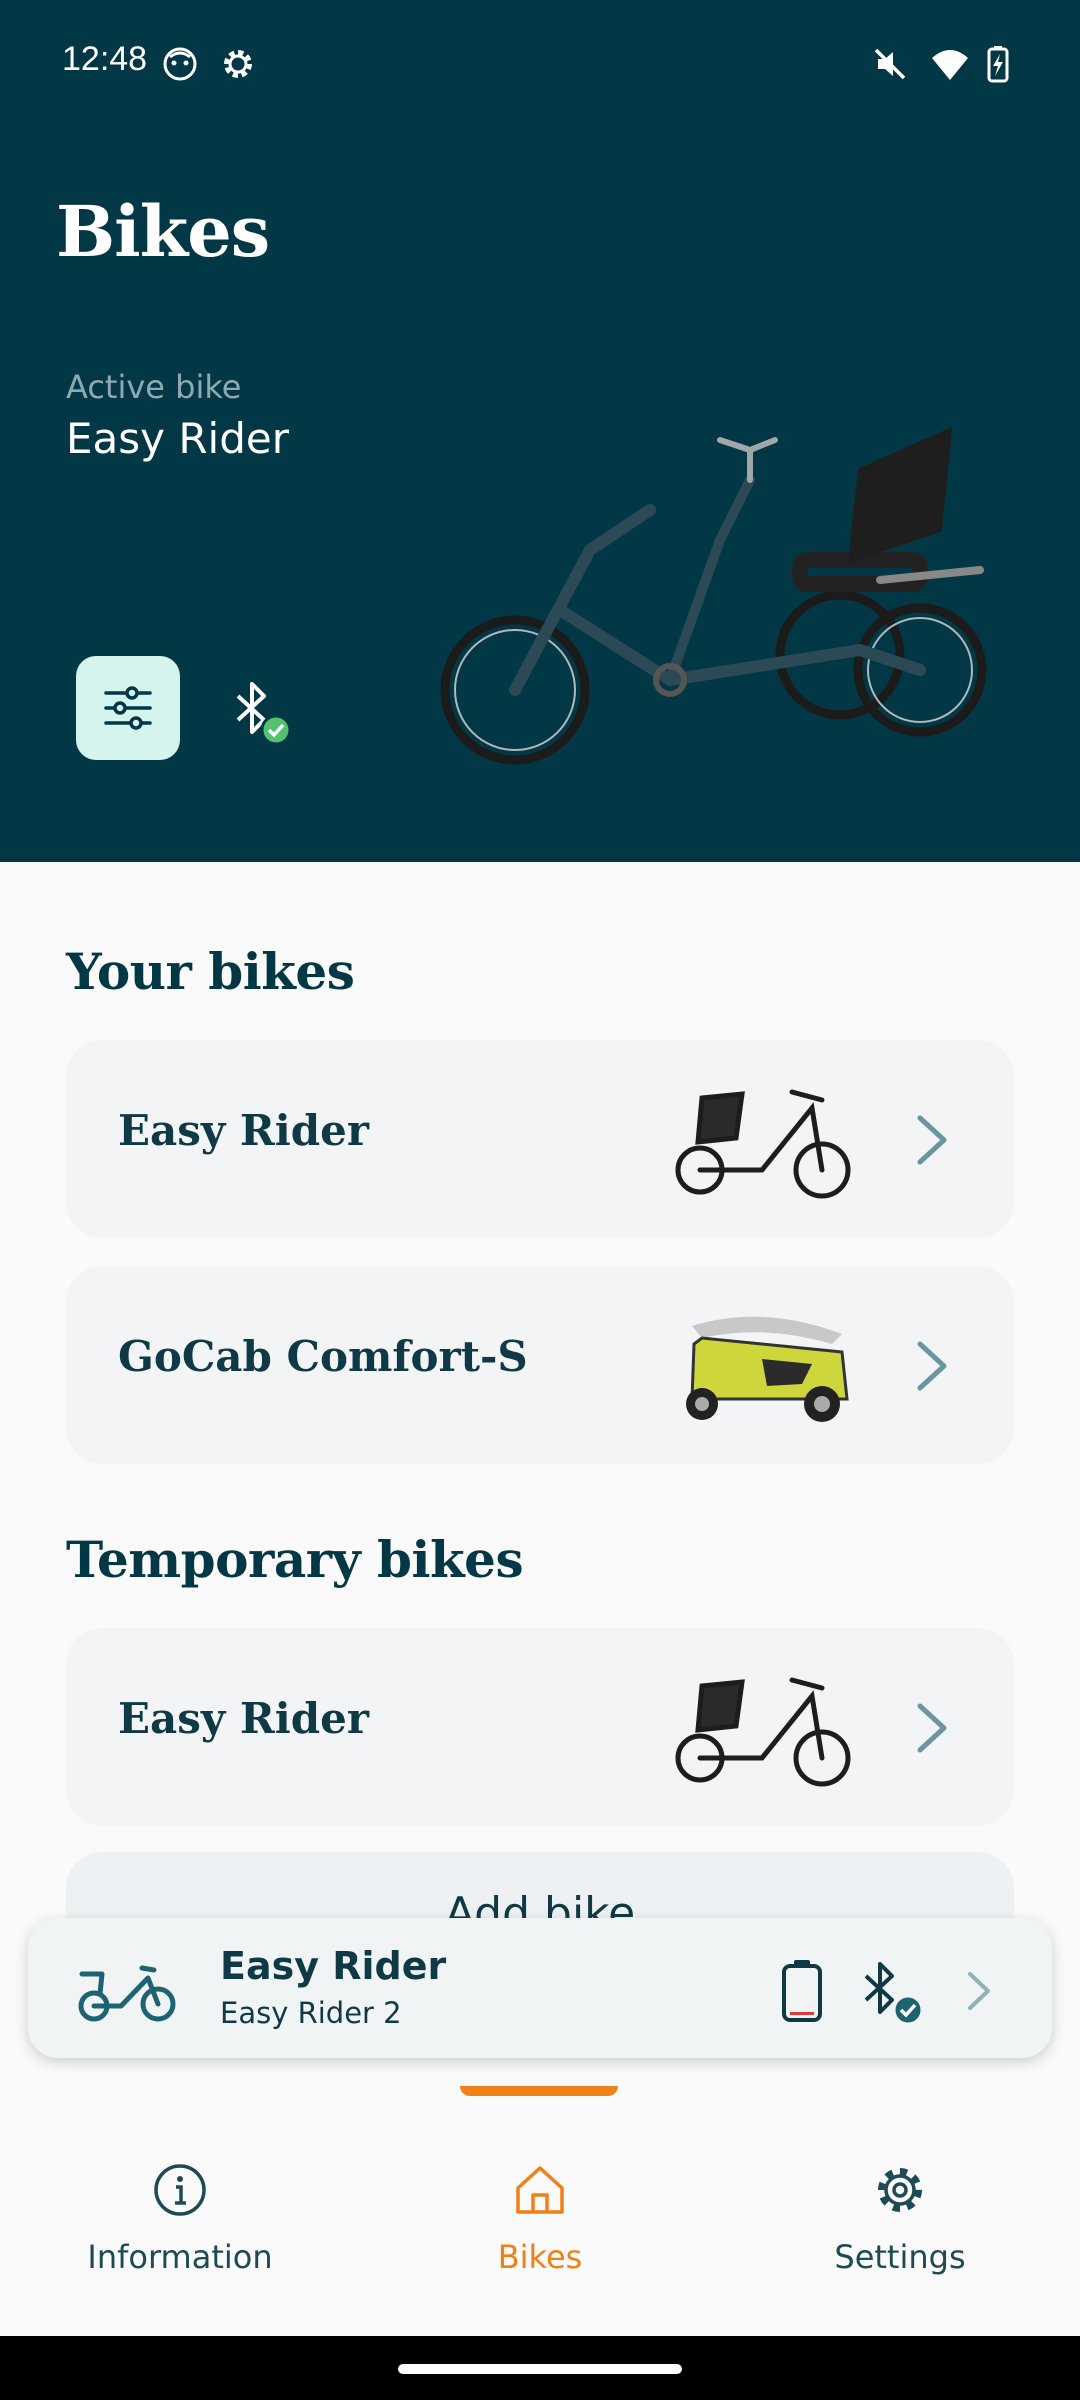 This screenshot has width=1080, height=2400. What do you see at coordinates (539, 2091) in the screenshot?
I see `nav-active-indicator` at bounding box center [539, 2091].